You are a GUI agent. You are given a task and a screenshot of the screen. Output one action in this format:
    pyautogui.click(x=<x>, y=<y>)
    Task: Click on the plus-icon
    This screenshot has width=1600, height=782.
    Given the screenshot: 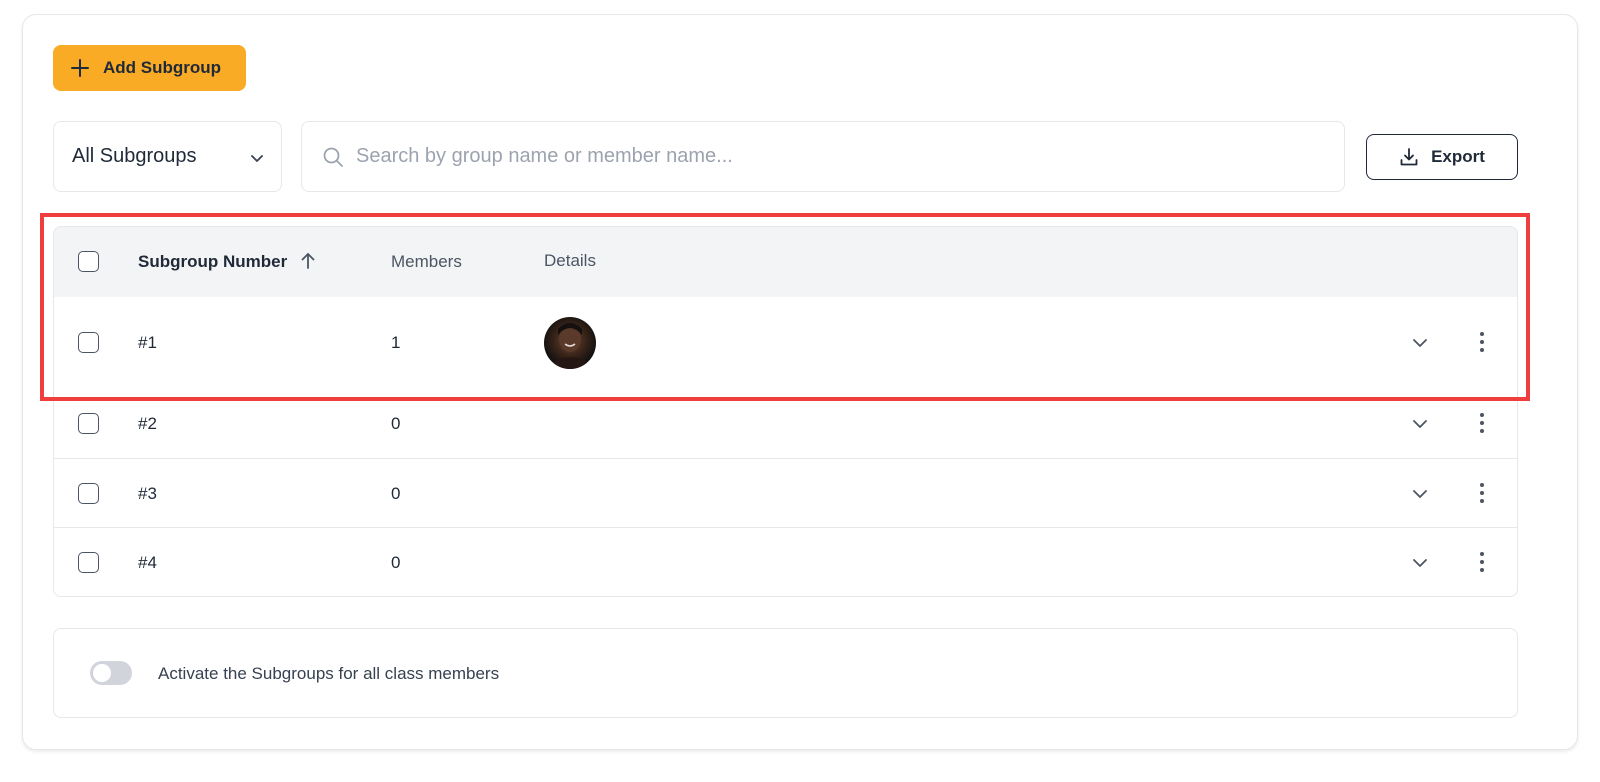 What is the action you would take?
    pyautogui.click(x=80, y=68)
    